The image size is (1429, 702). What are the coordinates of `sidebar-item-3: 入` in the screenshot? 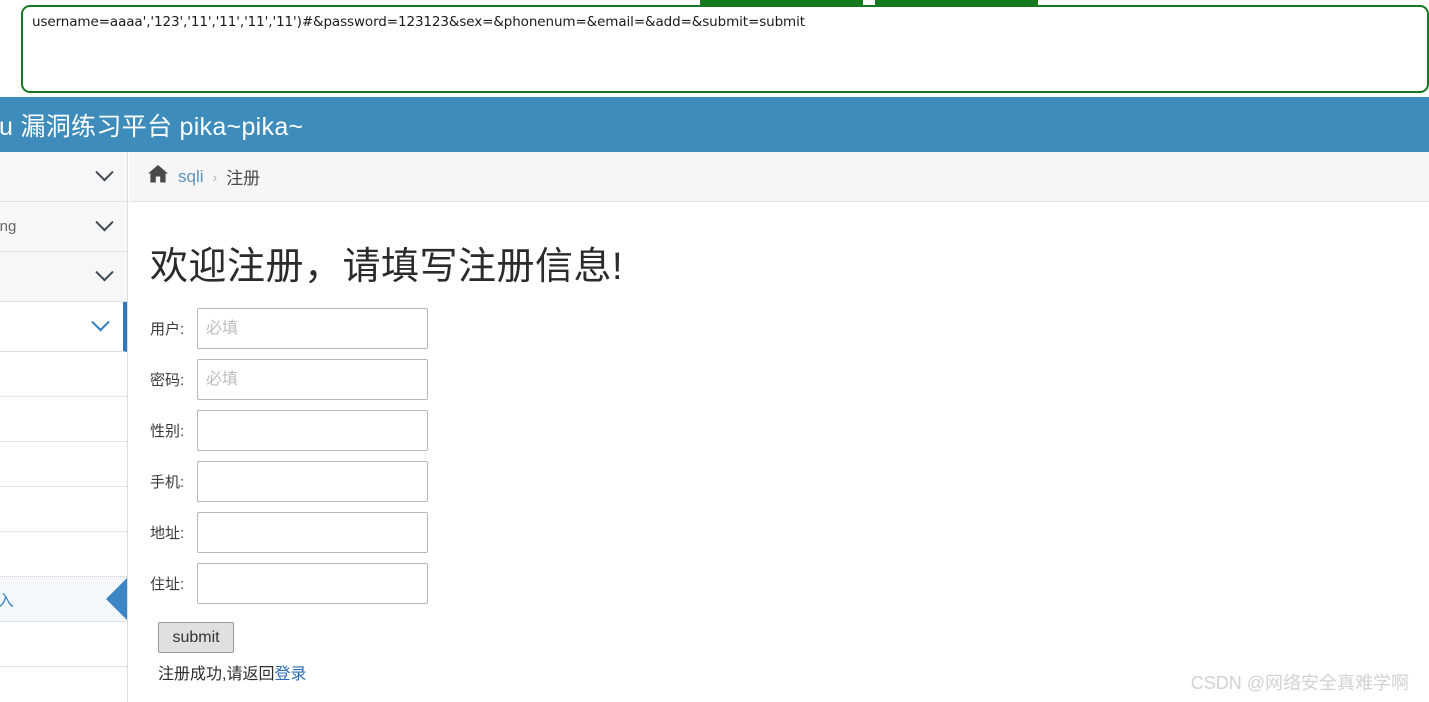 It's located at (63, 509).